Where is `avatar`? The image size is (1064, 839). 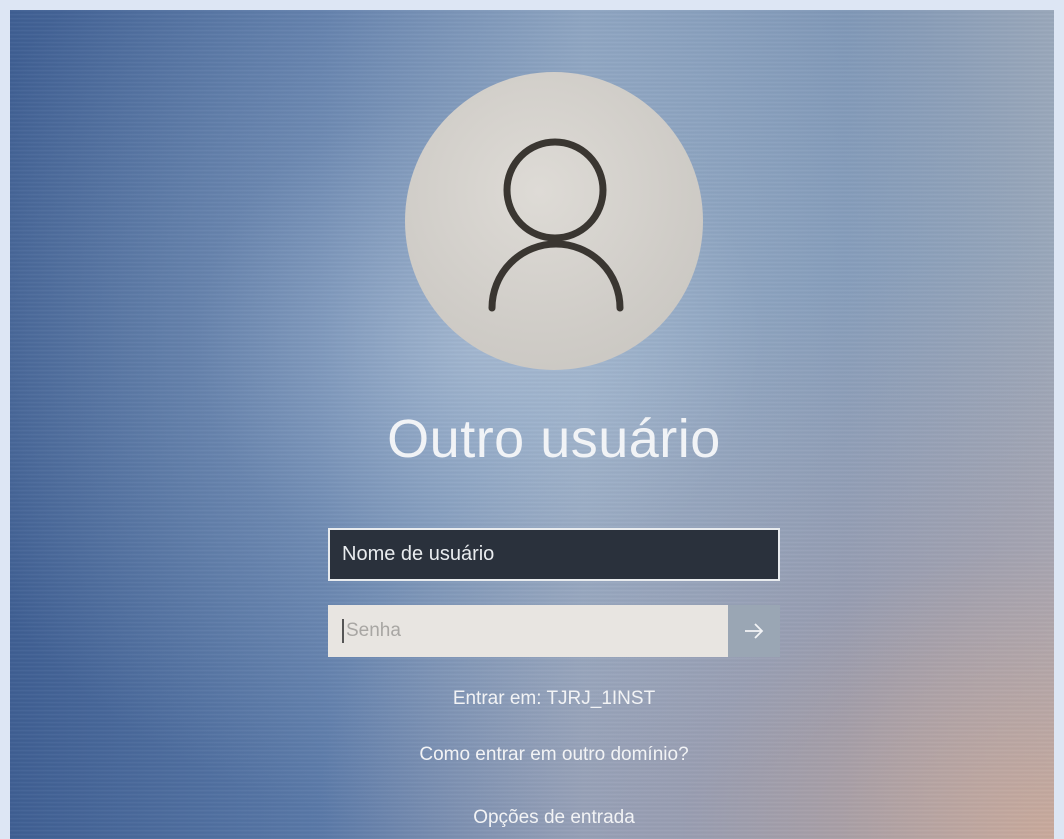
avatar is located at coordinates (554, 221).